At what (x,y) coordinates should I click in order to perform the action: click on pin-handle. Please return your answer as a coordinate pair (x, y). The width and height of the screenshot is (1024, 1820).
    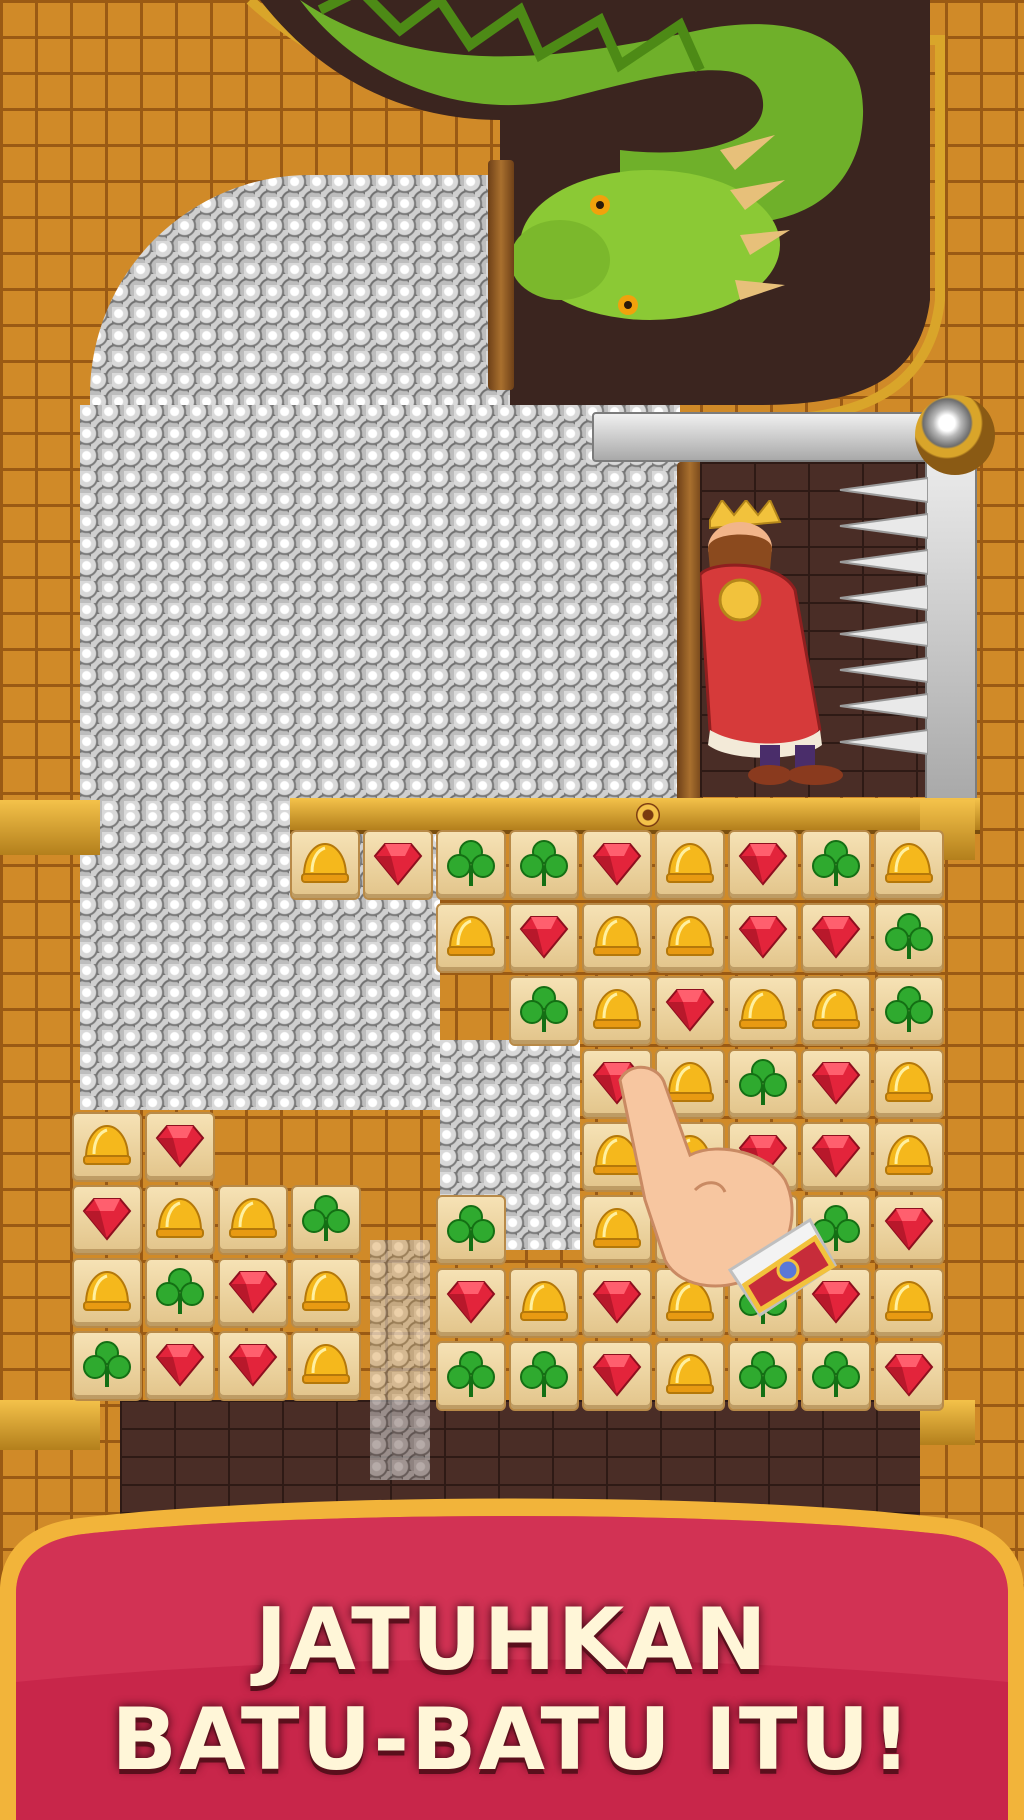
    Looking at the image, I should click on (955, 435).